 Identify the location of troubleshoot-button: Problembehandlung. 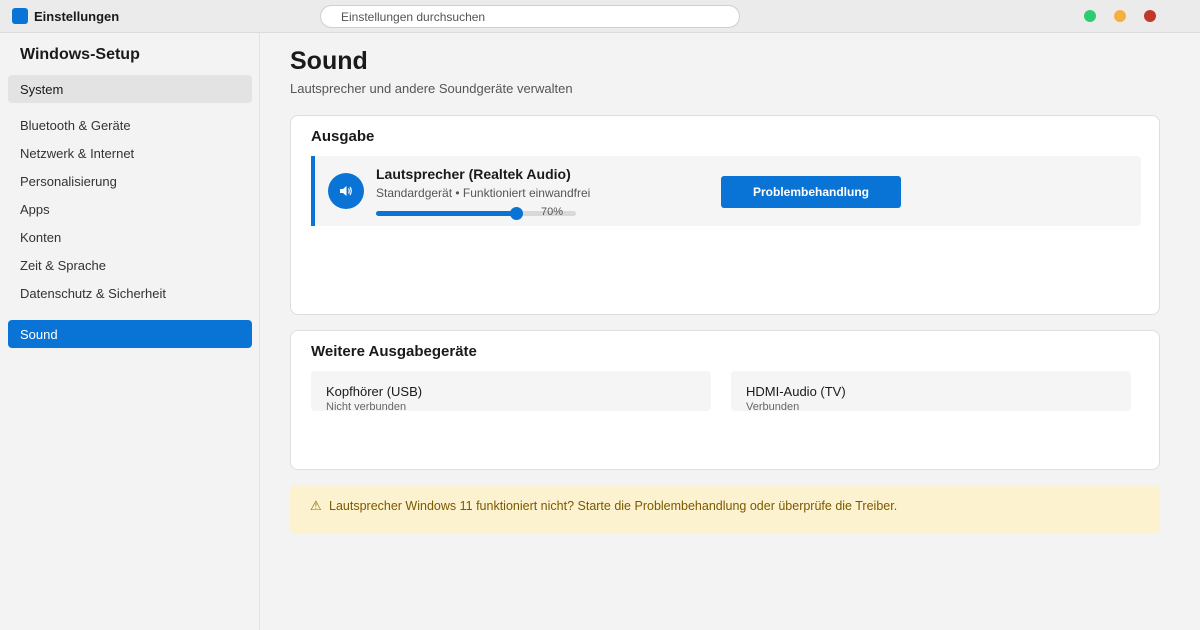
(811, 192).